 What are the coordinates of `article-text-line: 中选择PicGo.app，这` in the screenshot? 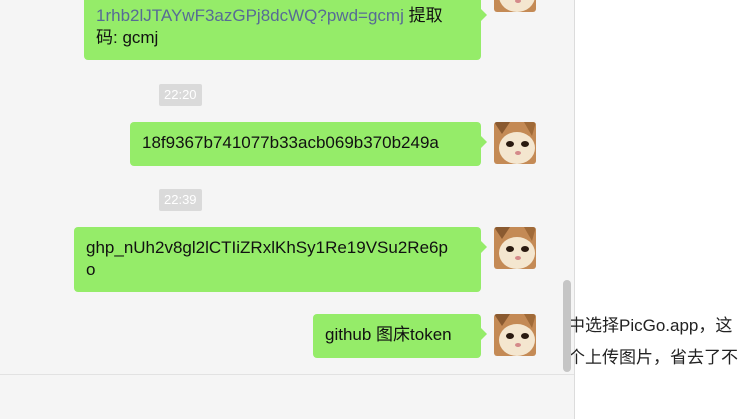 It's located at (650, 325).